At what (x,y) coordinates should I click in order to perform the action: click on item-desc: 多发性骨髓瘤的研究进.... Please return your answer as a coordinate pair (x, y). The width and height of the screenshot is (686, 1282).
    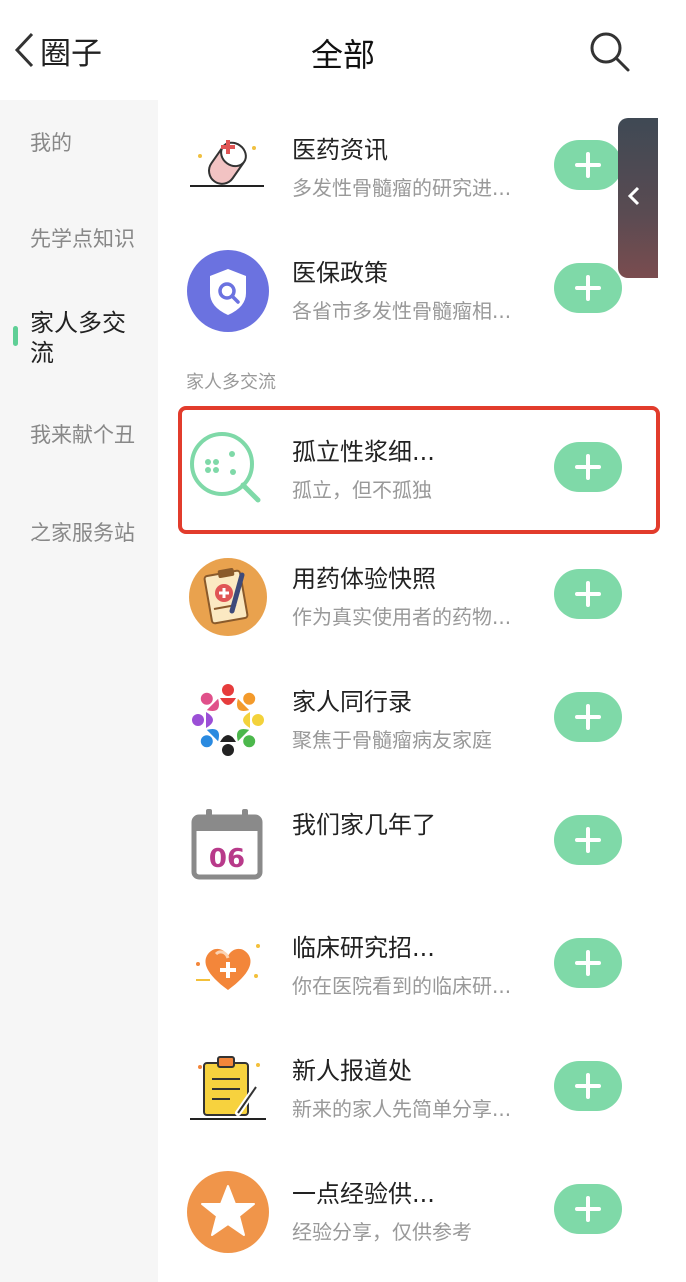
    Looking at the image, I should click on (402, 188).